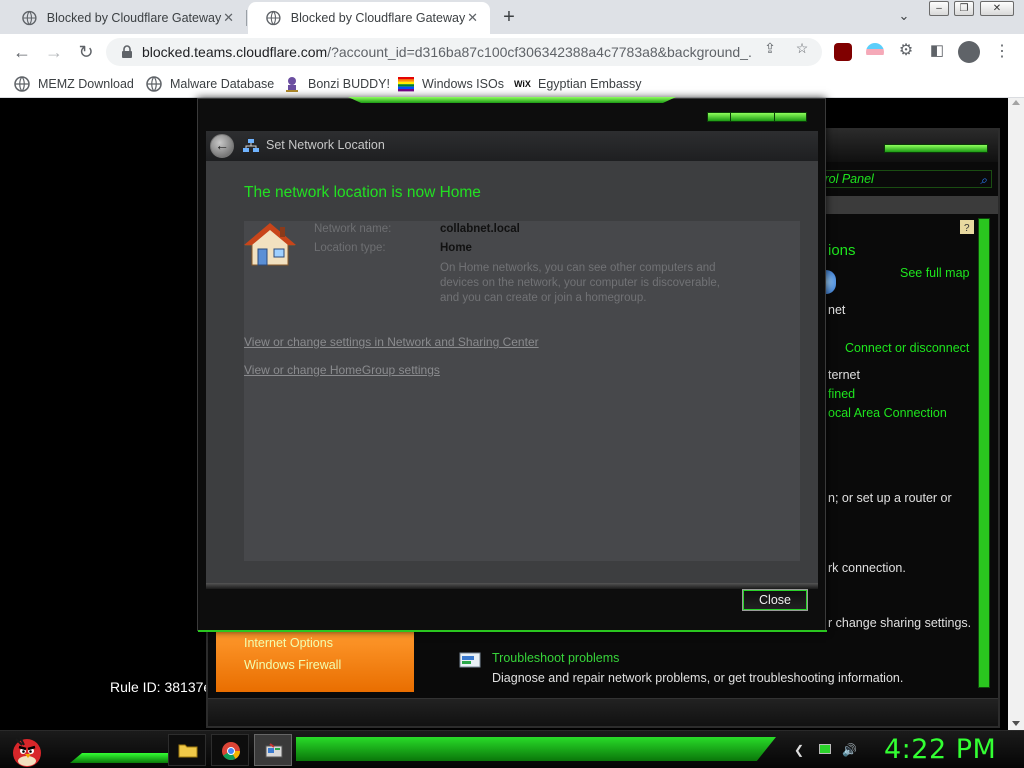  Describe the element at coordinates (509, 17) in the screenshot. I see `new-tab-button: +` at that location.